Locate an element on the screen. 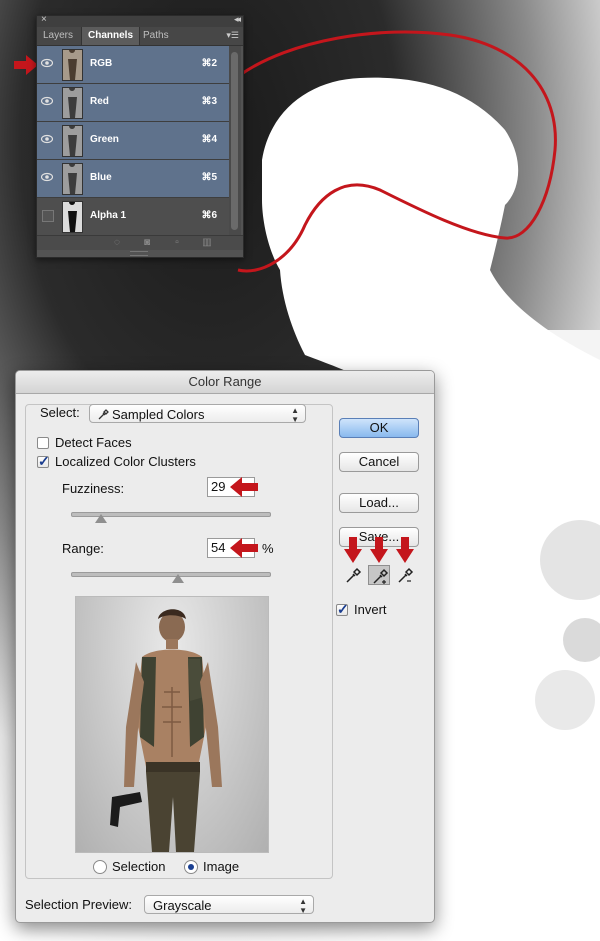 Image resolution: width=600 pixels, height=941 pixels. panel-scrollbar-thumb is located at coordinates (234, 141).